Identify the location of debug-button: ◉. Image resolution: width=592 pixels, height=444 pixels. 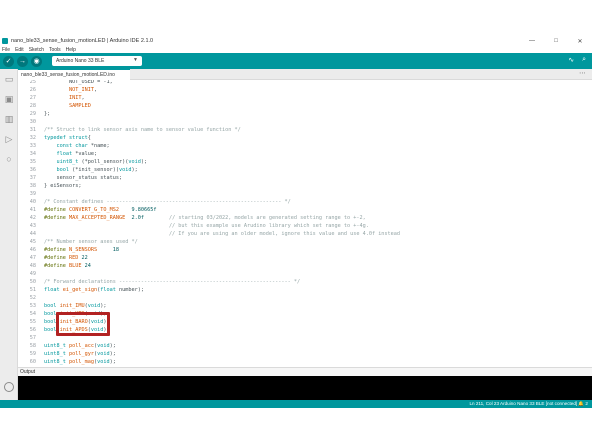
(36, 61).